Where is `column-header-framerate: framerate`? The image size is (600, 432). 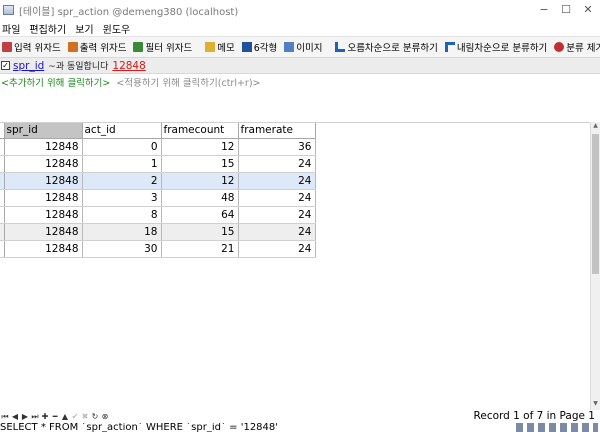 column-header-framerate: framerate is located at coordinates (277, 131).